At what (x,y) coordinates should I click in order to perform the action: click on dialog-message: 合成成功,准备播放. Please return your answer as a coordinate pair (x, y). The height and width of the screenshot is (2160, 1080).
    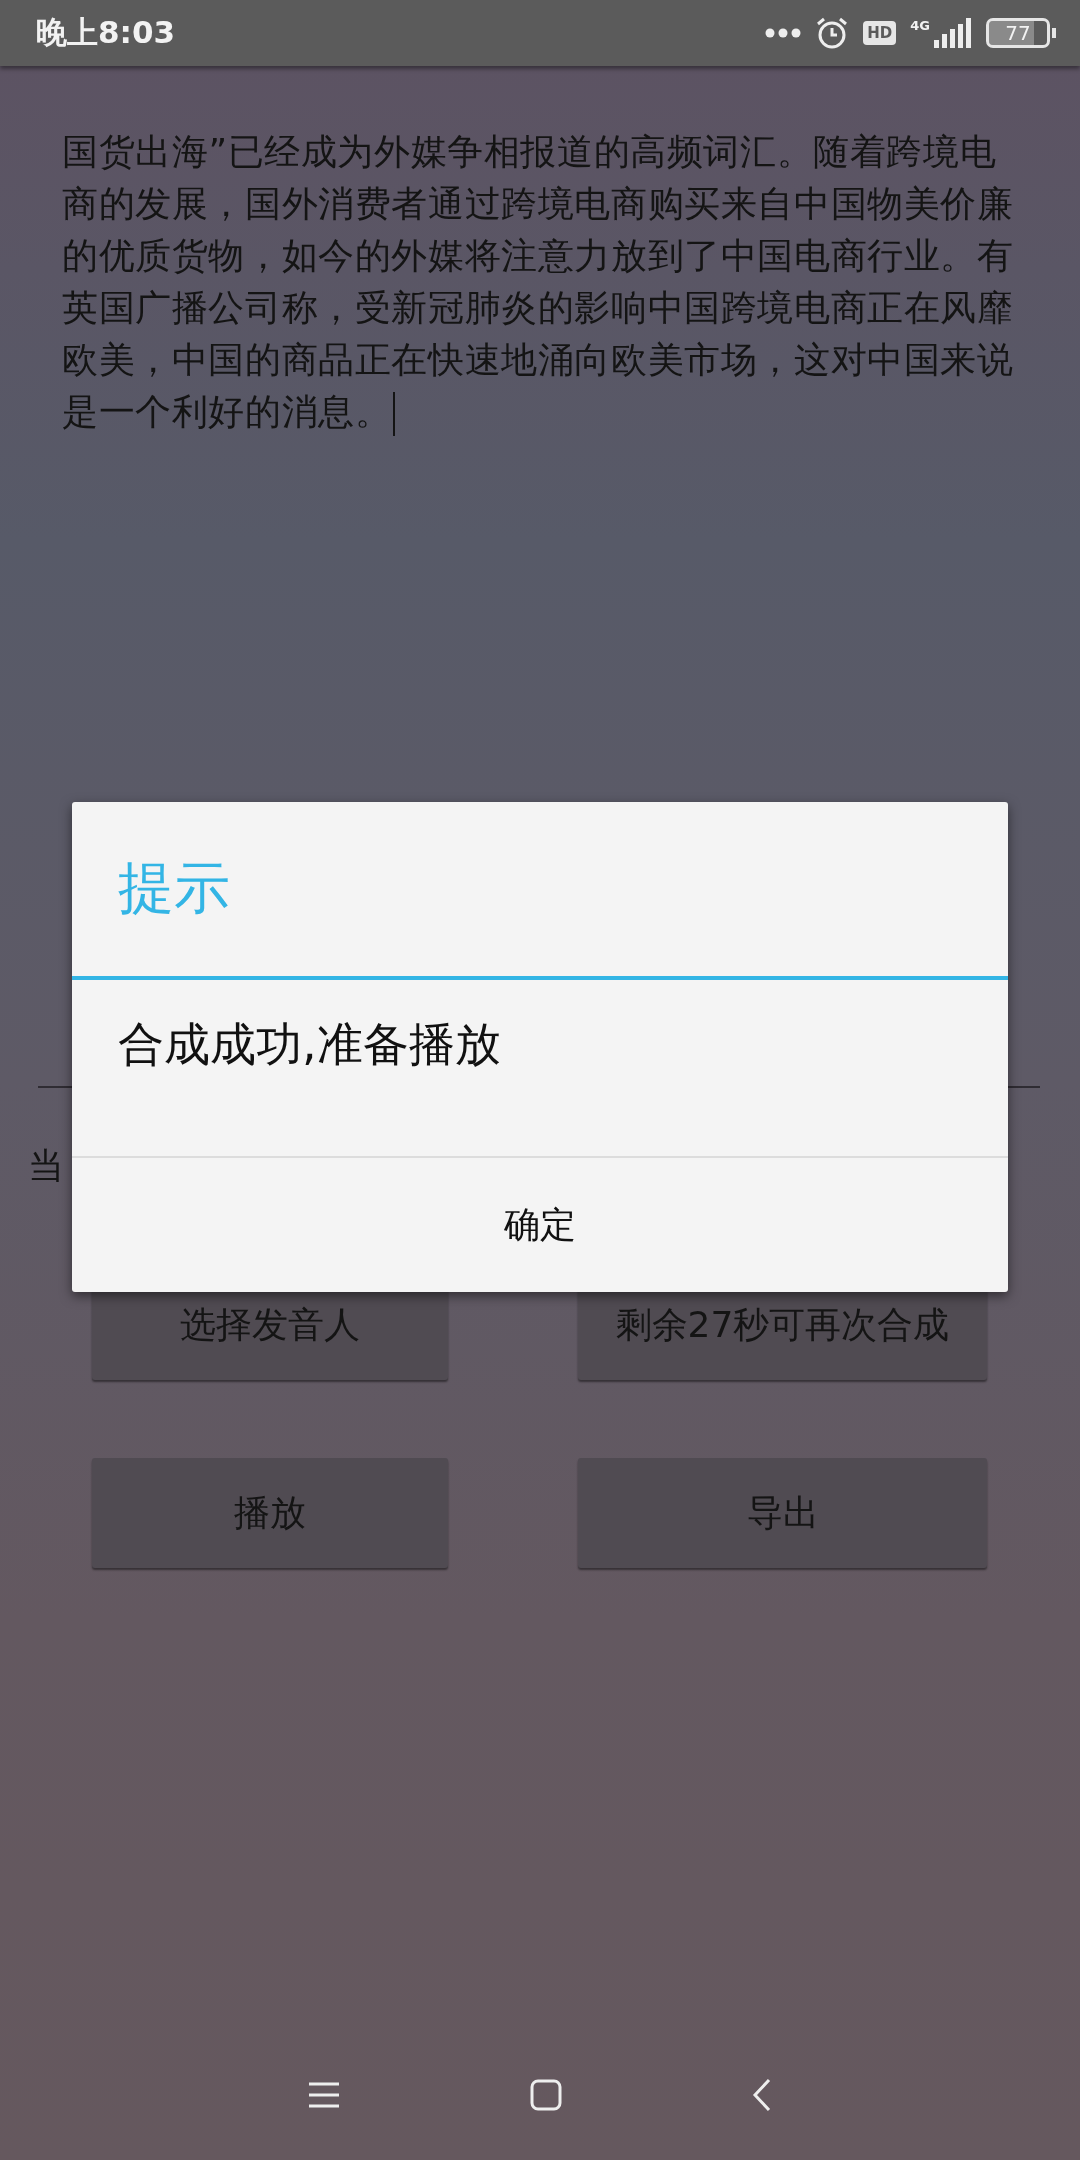
    Looking at the image, I should click on (309, 1044).